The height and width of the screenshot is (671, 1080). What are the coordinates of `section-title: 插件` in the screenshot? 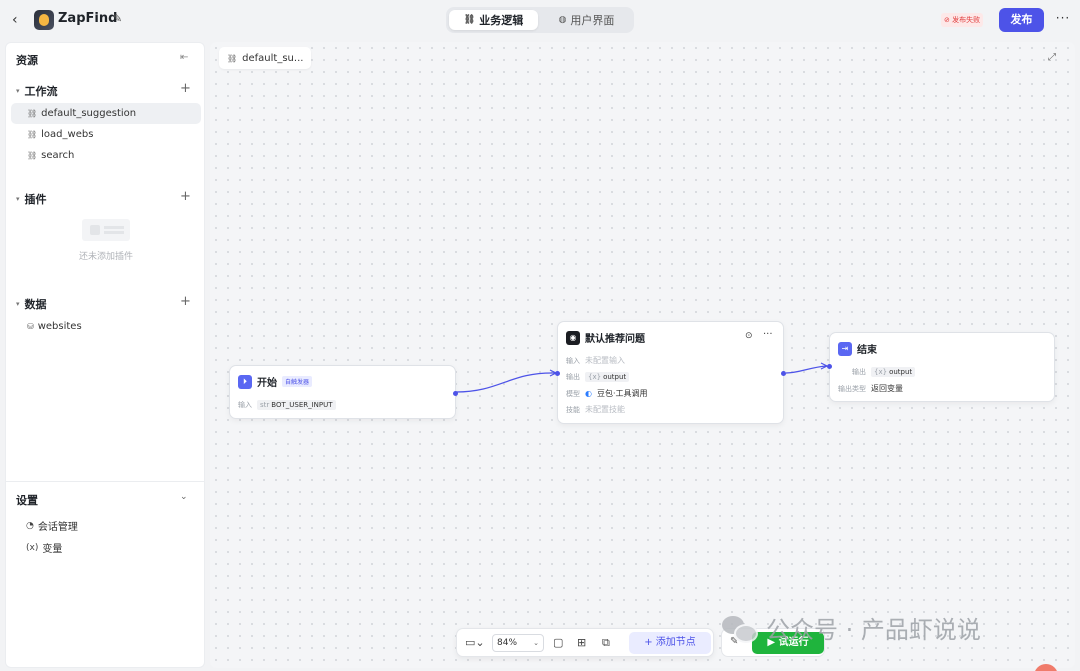 It's located at (35, 199).